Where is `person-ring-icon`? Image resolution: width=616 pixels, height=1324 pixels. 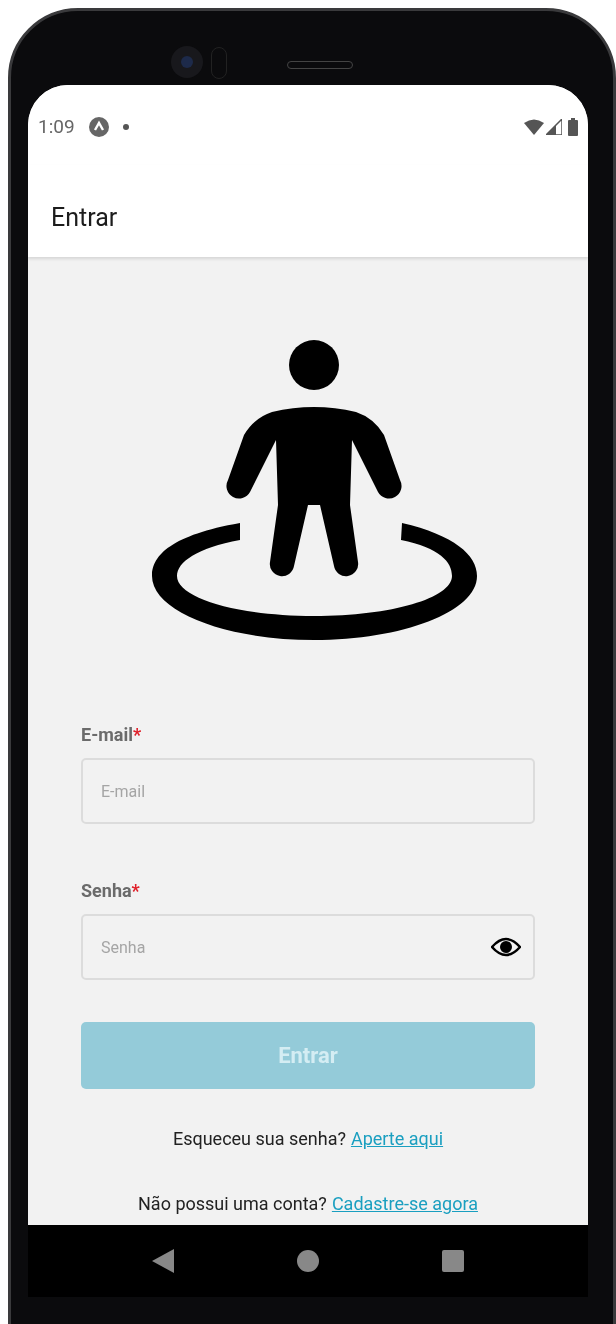 person-ring-icon is located at coordinates (314, 490).